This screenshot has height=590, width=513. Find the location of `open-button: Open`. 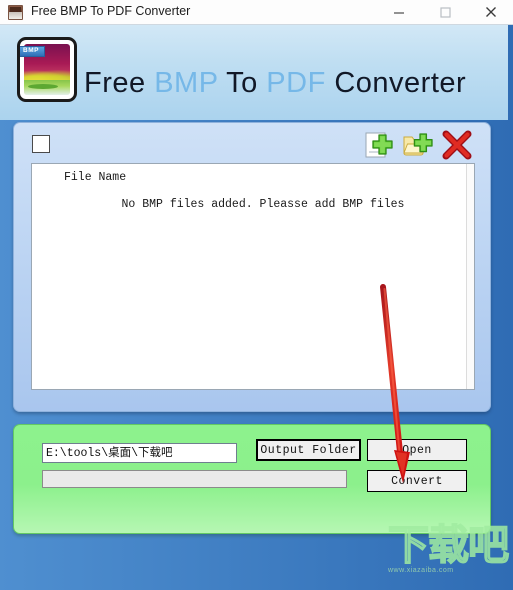

open-button: Open is located at coordinates (417, 450).